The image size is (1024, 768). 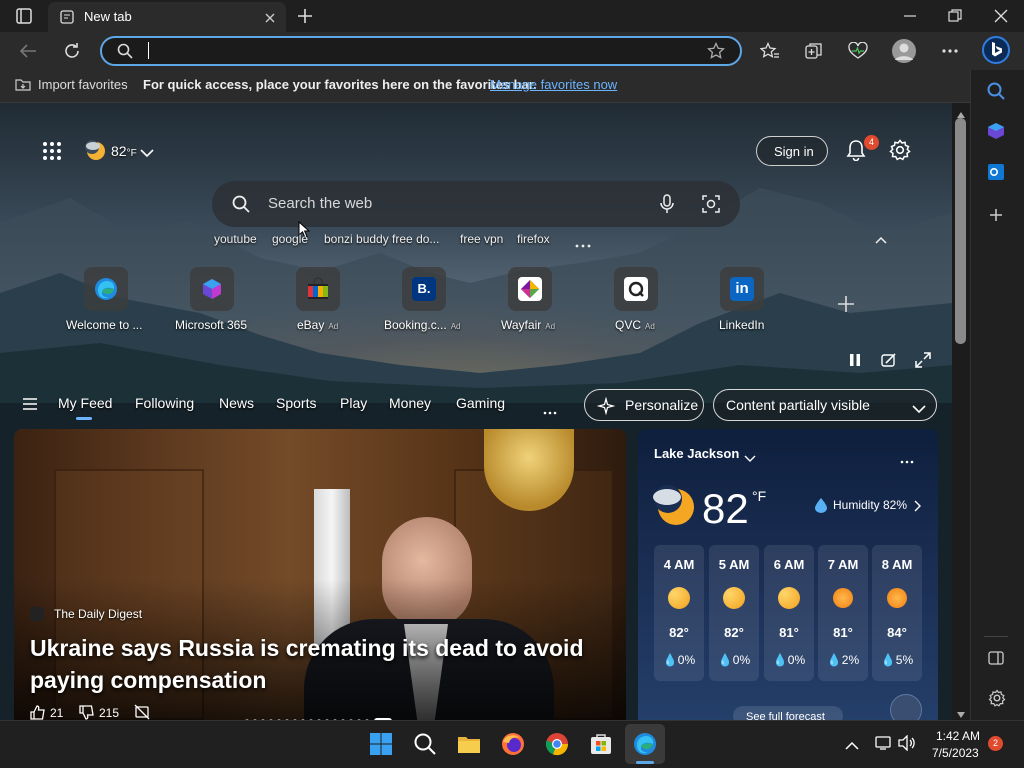 I want to click on back-icon, so click(x=28, y=51).